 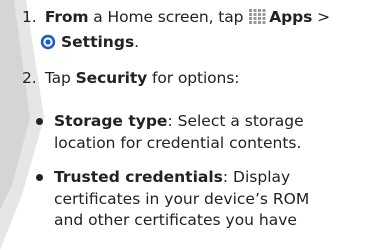 I want to click on bullet-text: : Display, so click(x=256, y=177).